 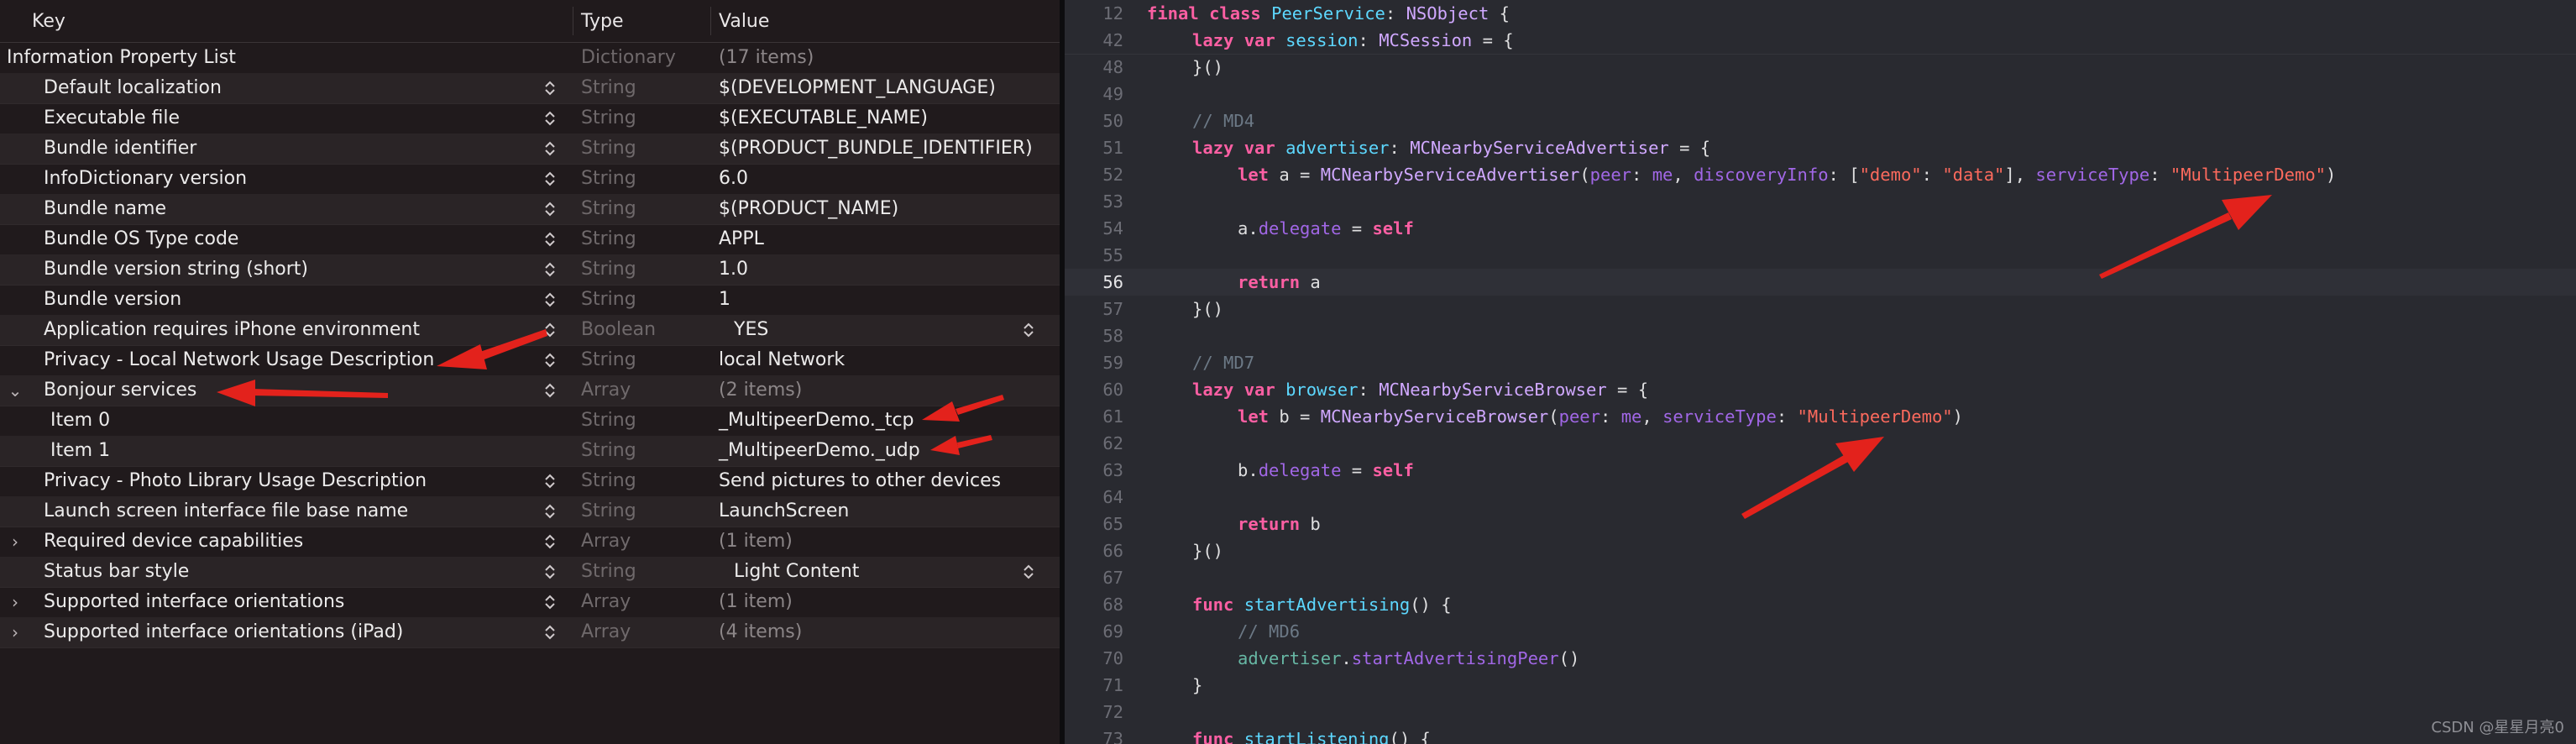 What do you see at coordinates (1820, 229) in the screenshot?
I see `code-line: 54 a.delegate = self` at bounding box center [1820, 229].